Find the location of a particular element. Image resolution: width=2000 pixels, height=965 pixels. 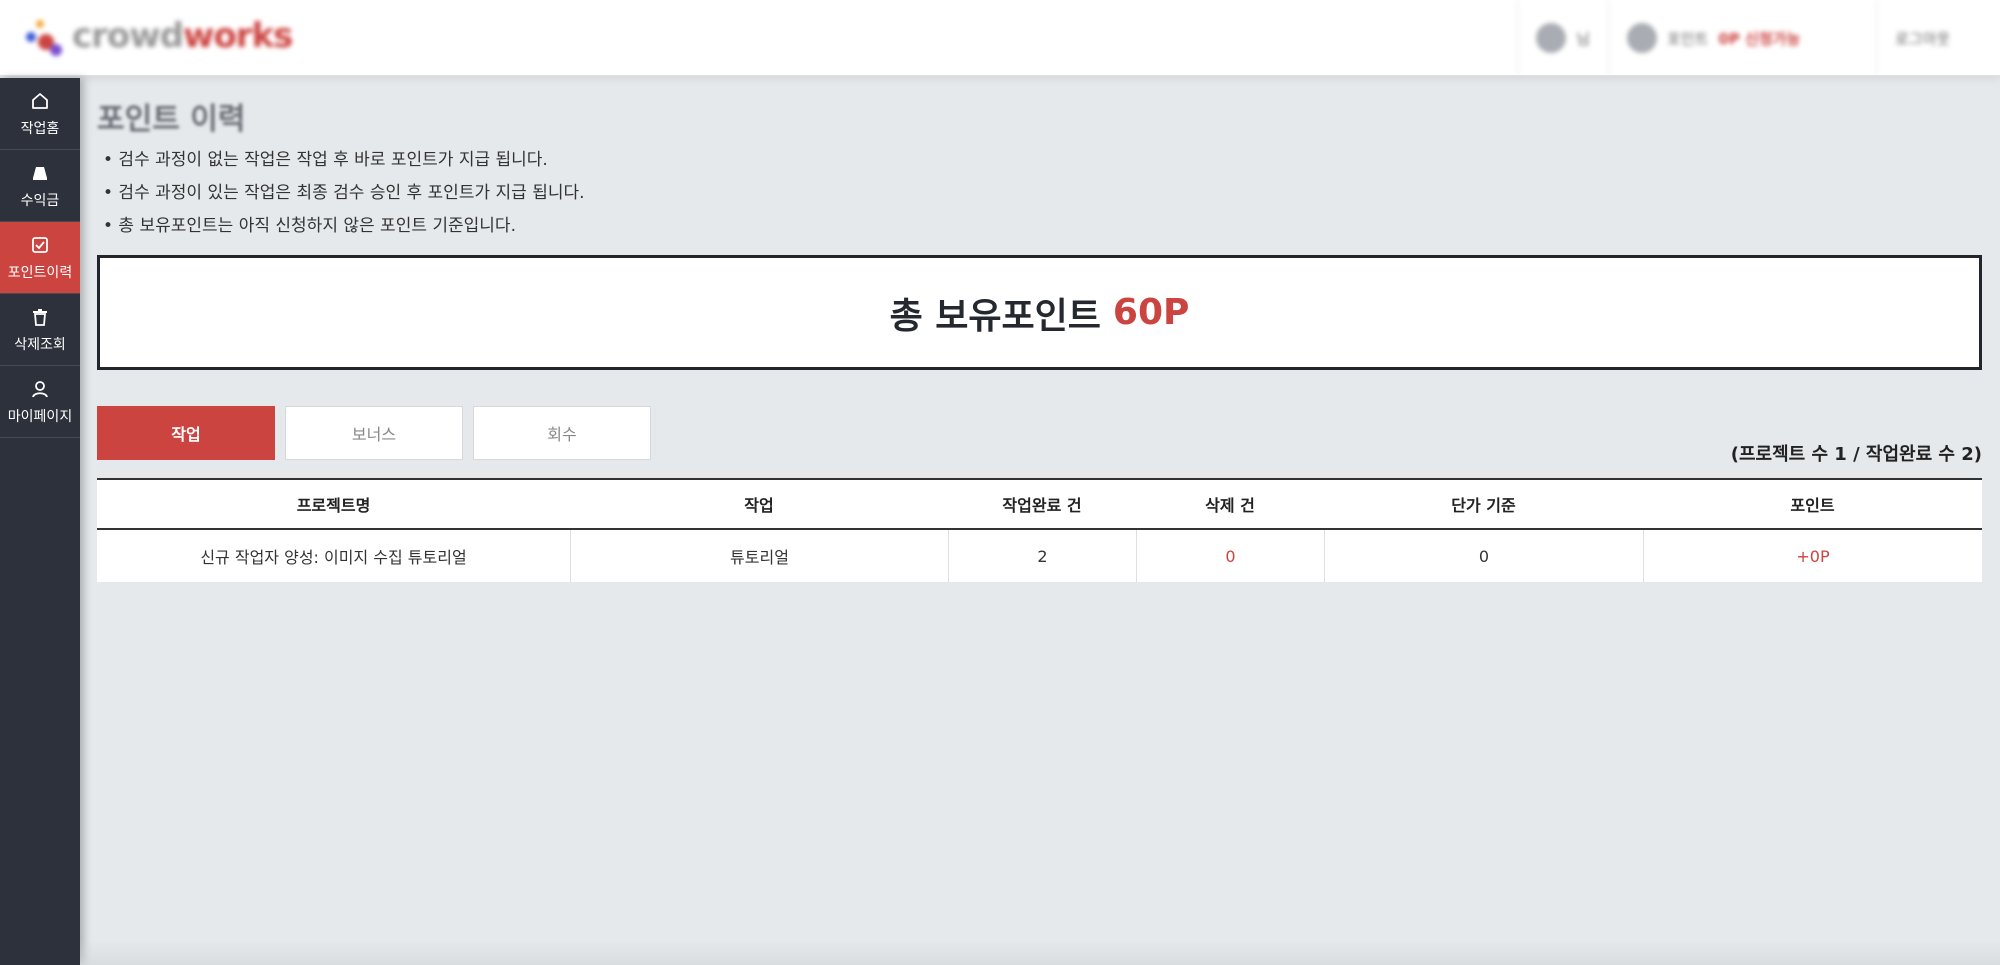

logo-icon is located at coordinates (44, 36).